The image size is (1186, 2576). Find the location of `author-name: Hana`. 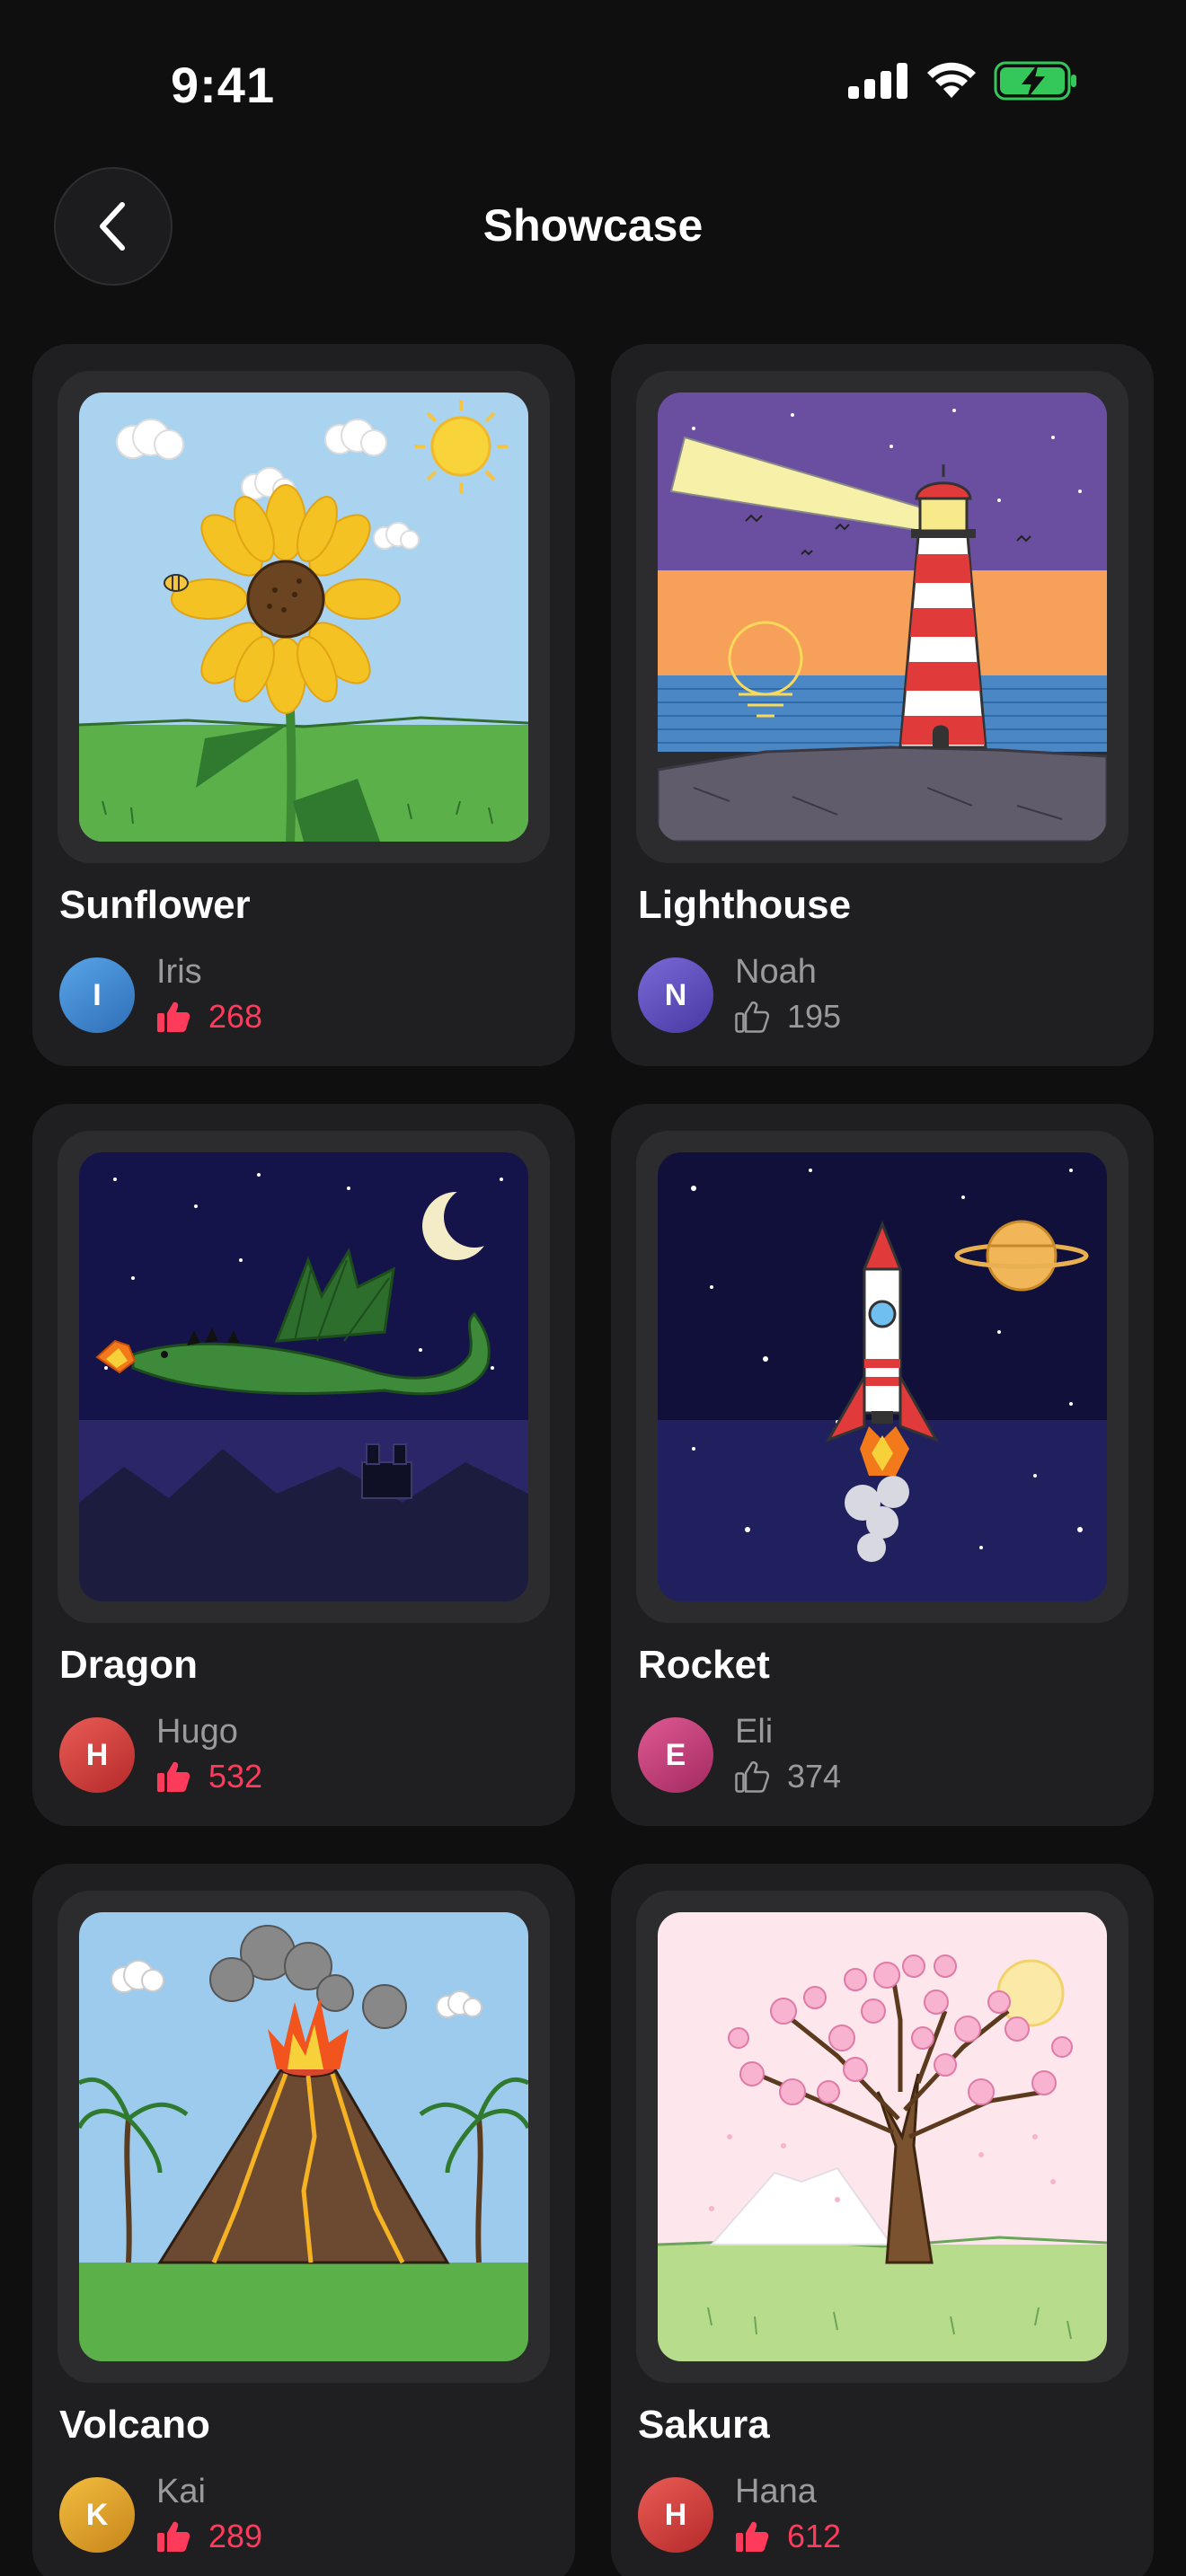

author-name: Hana is located at coordinates (776, 2492).